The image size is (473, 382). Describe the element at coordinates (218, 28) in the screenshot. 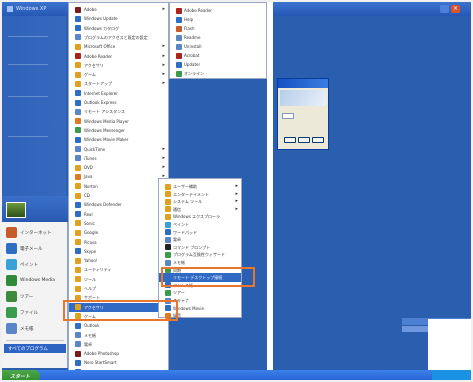

I see `submenu-item: Flash` at that location.